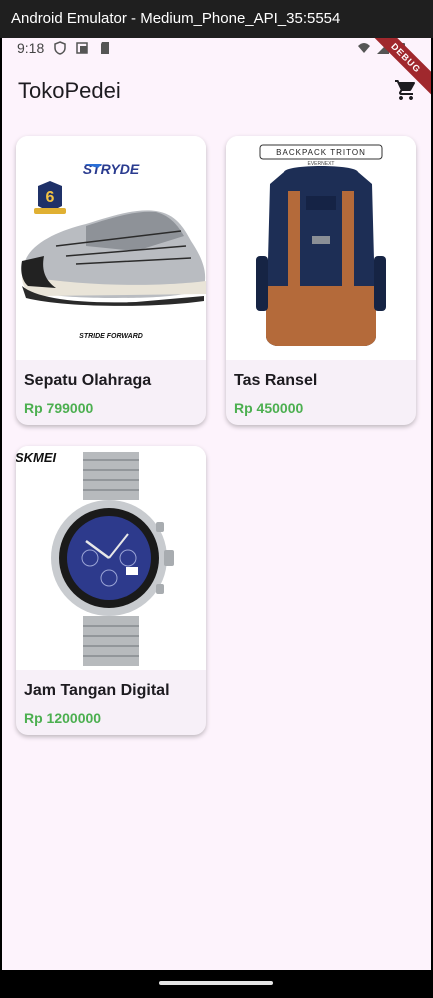 The width and height of the screenshot is (433, 998). What do you see at coordinates (105, 48) in the screenshot?
I see `sd-card-icon` at bounding box center [105, 48].